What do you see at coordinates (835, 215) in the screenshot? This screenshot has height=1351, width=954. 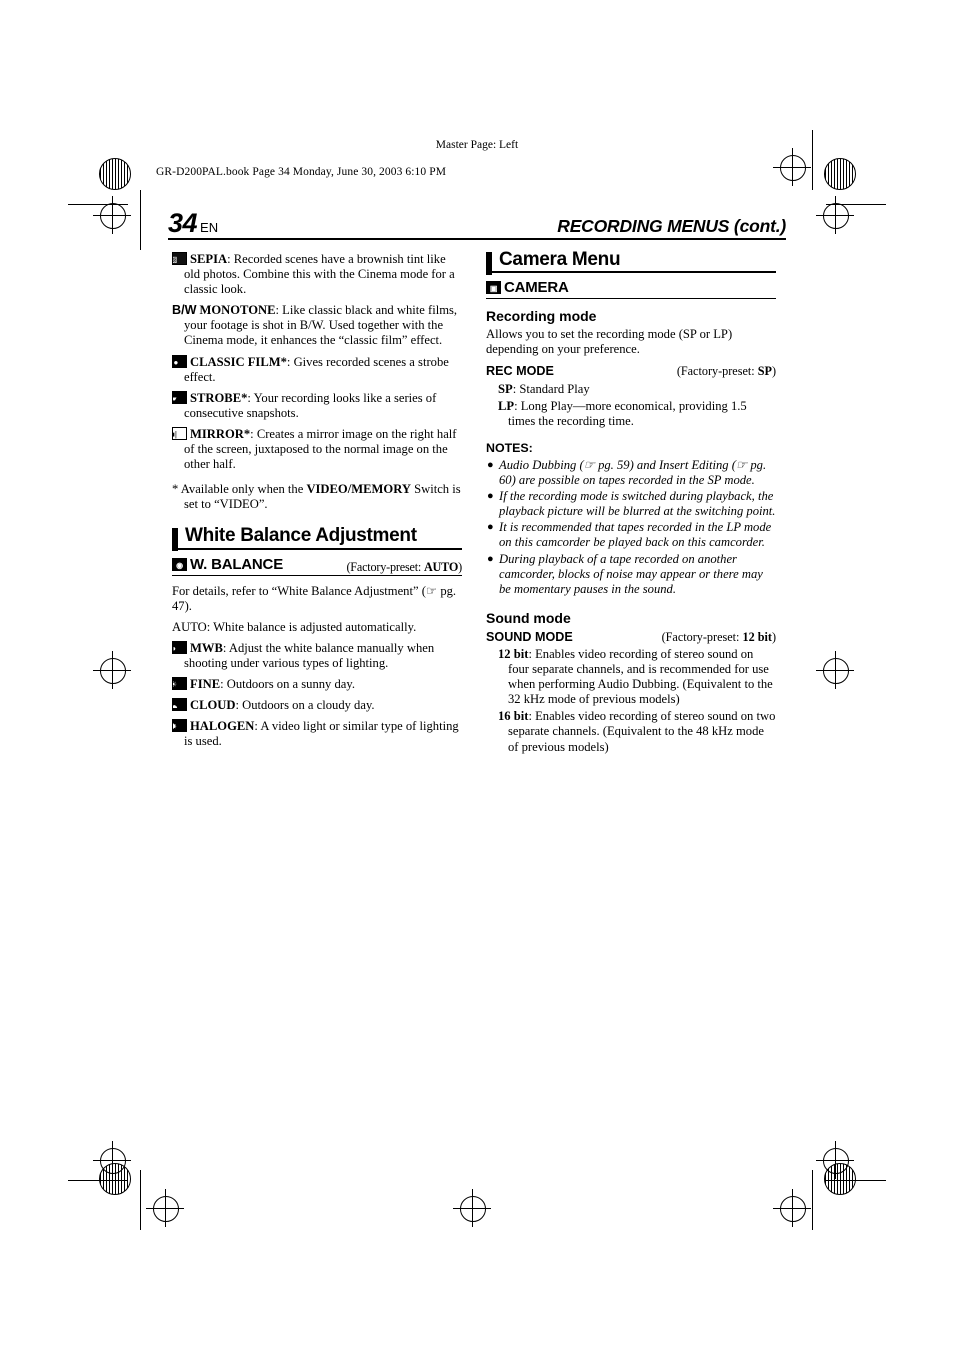 I see `registration-target-right-upper` at bounding box center [835, 215].